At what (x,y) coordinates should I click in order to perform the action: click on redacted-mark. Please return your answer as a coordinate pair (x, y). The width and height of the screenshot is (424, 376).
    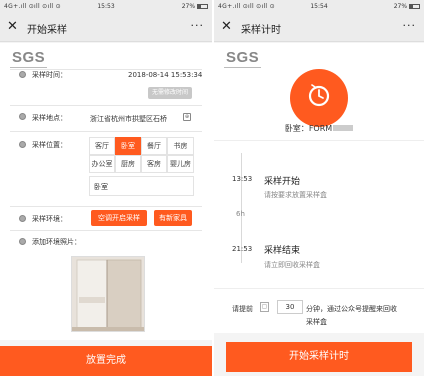
    Looking at the image, I should click on (343, 128).